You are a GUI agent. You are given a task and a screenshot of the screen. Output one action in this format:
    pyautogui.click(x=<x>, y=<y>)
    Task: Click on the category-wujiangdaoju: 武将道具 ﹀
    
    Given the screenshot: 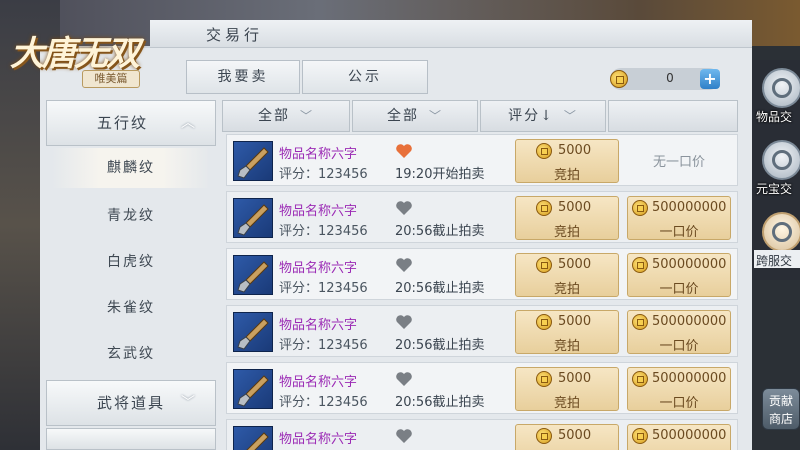 What is the action you would take?
    pyautogui.click(x=131, y=403)
    